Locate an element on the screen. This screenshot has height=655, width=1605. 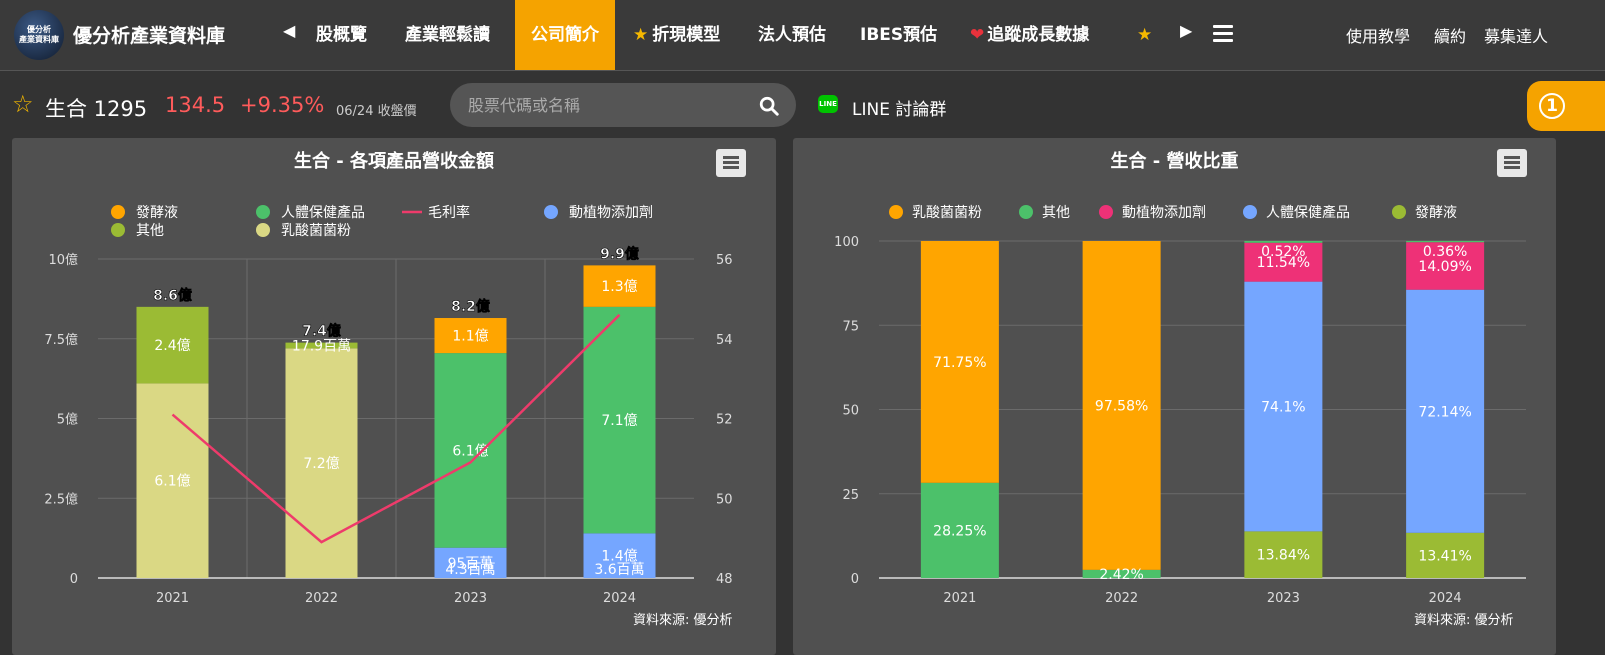
bar-data-label: 1.3億 is located at coordinates (619, 287).